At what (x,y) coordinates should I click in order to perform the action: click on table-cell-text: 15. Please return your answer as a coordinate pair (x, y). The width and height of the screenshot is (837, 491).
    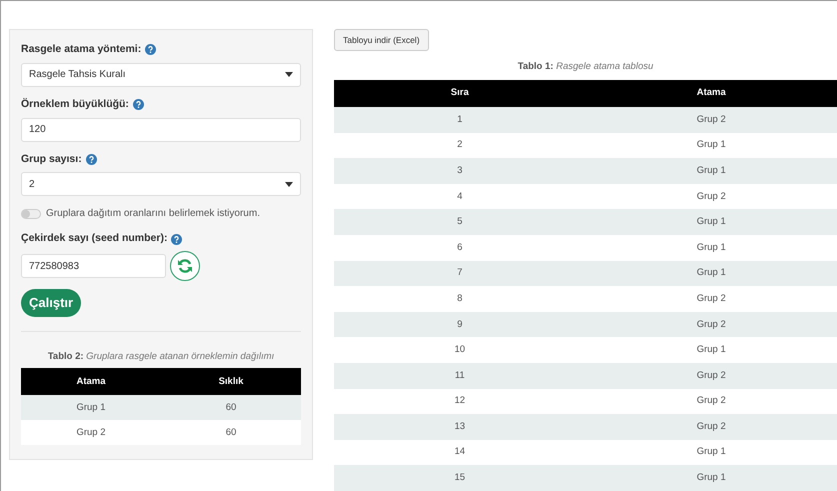
    Looking at the image, I should click on (459, 478).